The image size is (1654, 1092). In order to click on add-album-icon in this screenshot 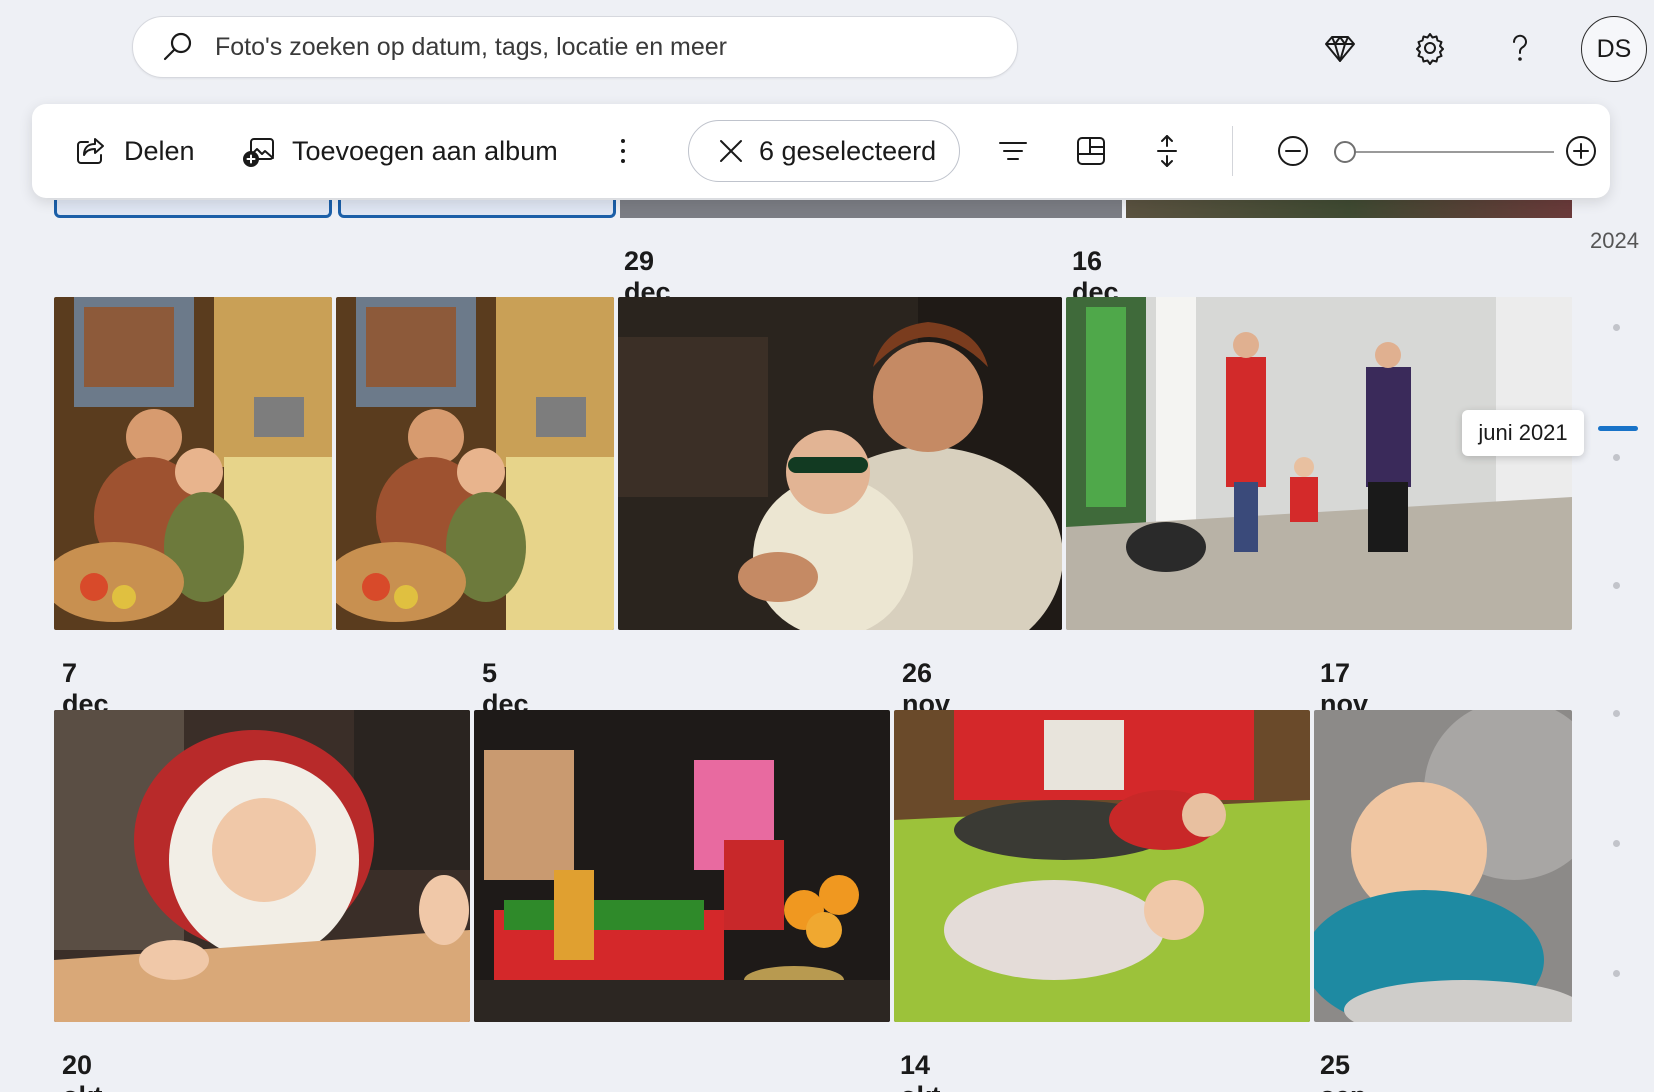, I will do `click(258, 152)`.